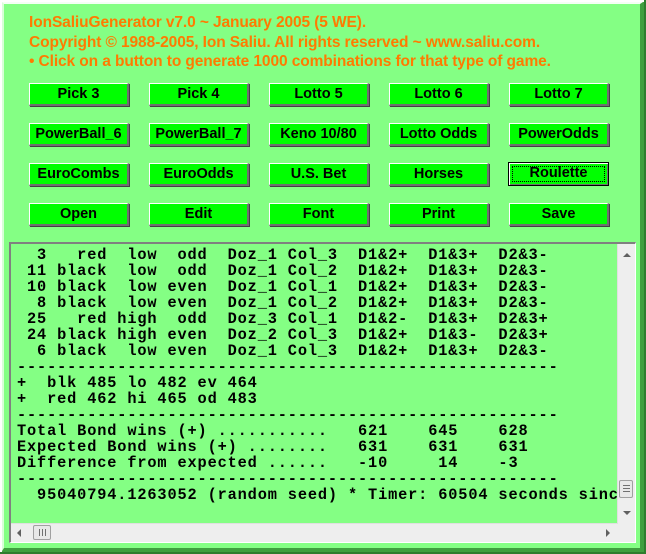  I want to click on eurocombs-button: EuroCombs, so click(79, 174).